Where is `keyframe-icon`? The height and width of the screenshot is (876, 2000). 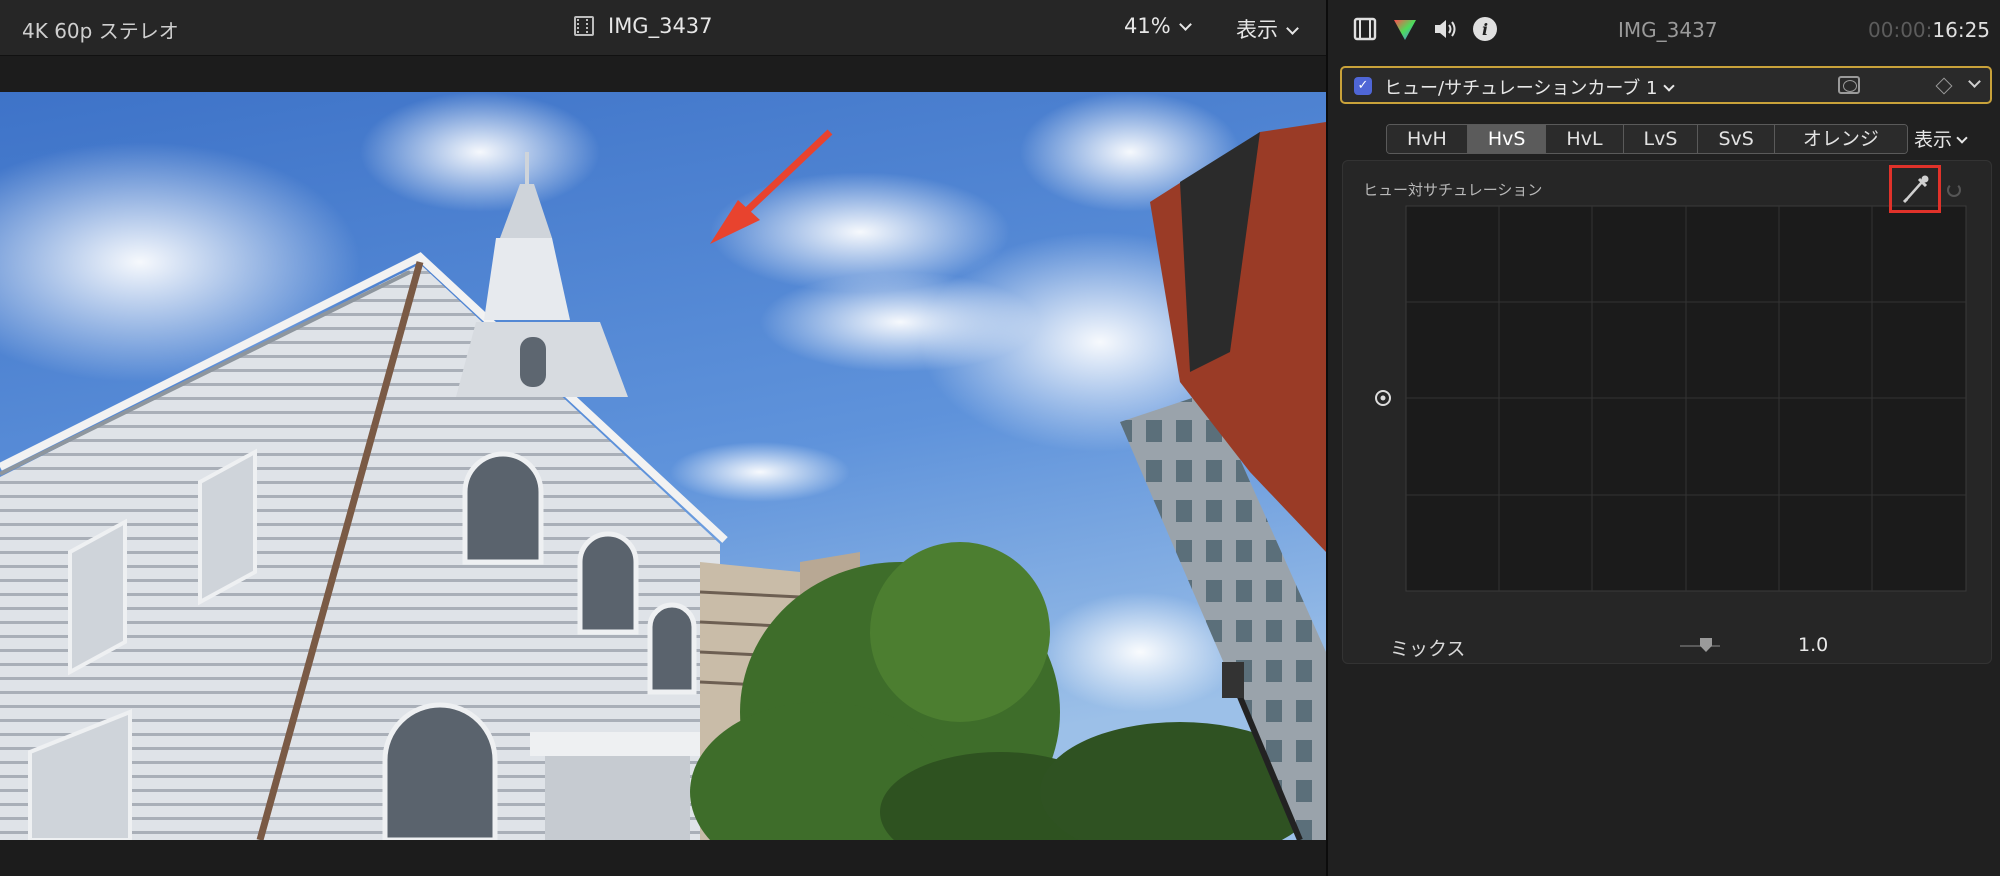
keyframe-icon is located at coordinates (1944, 86).